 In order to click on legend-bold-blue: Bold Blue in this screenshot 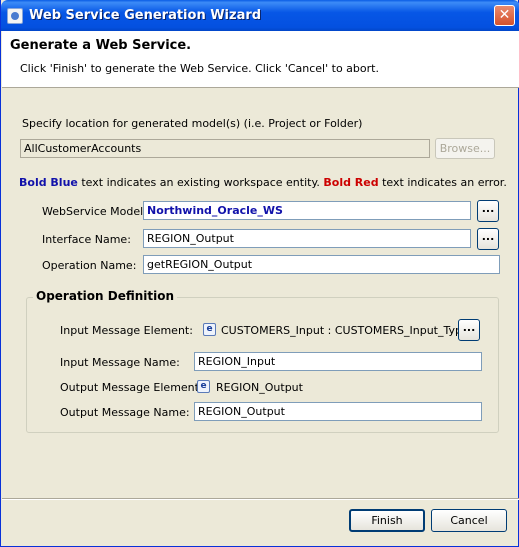, I will do `click(48, 182)`.